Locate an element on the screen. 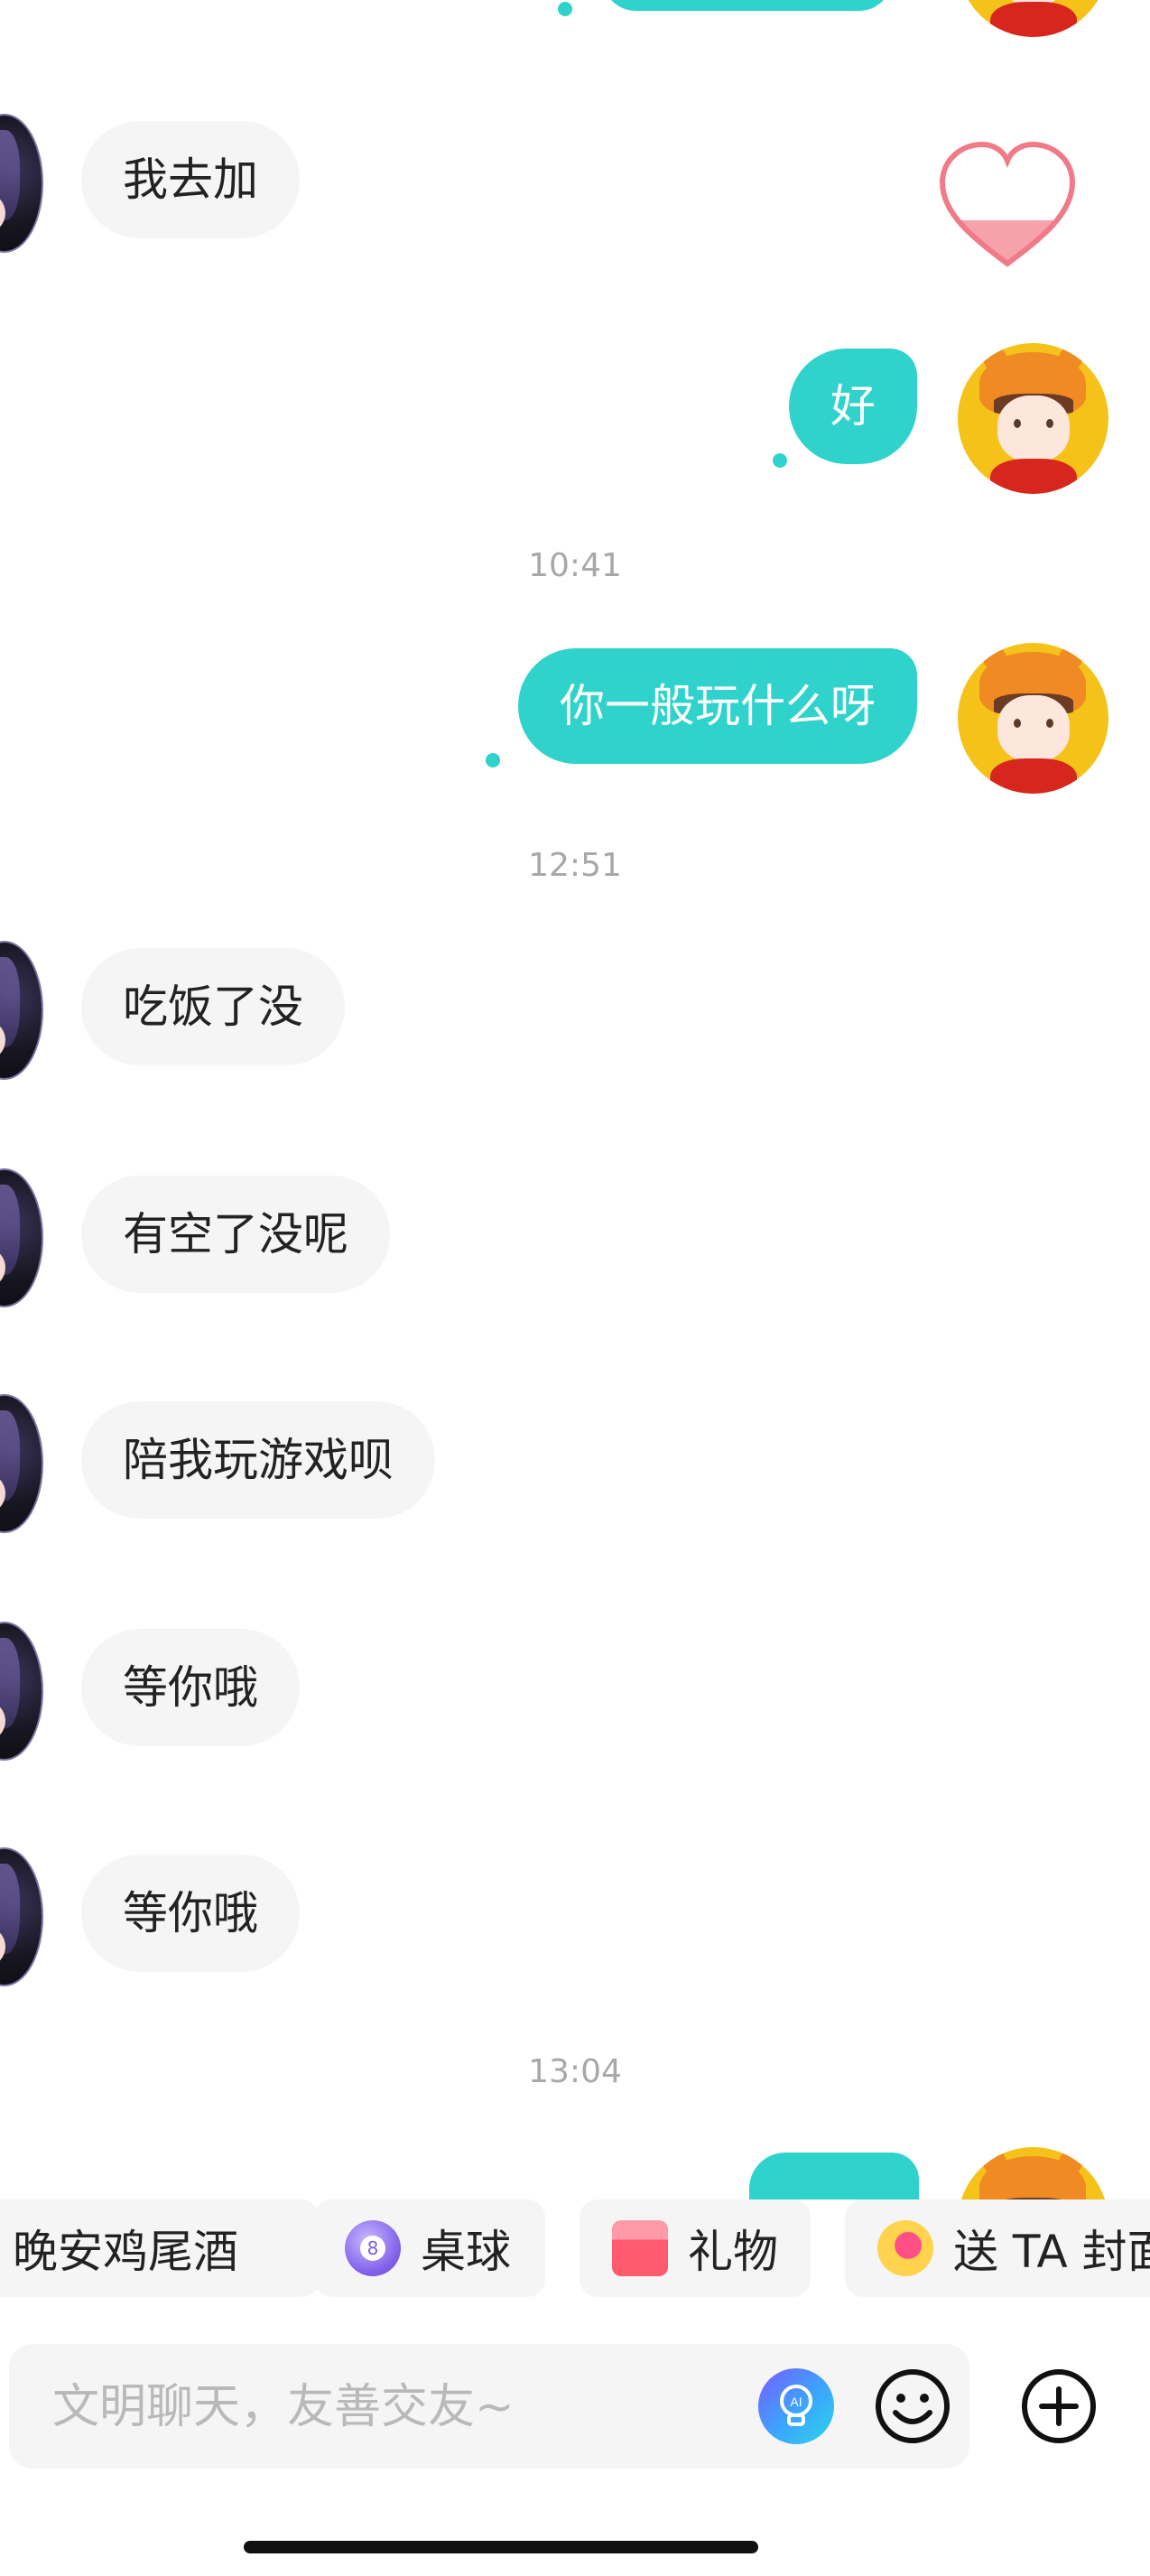  chip-goodnight-cocktail: 晚安鸡尾酒 is located at coordinates (160, 2248).